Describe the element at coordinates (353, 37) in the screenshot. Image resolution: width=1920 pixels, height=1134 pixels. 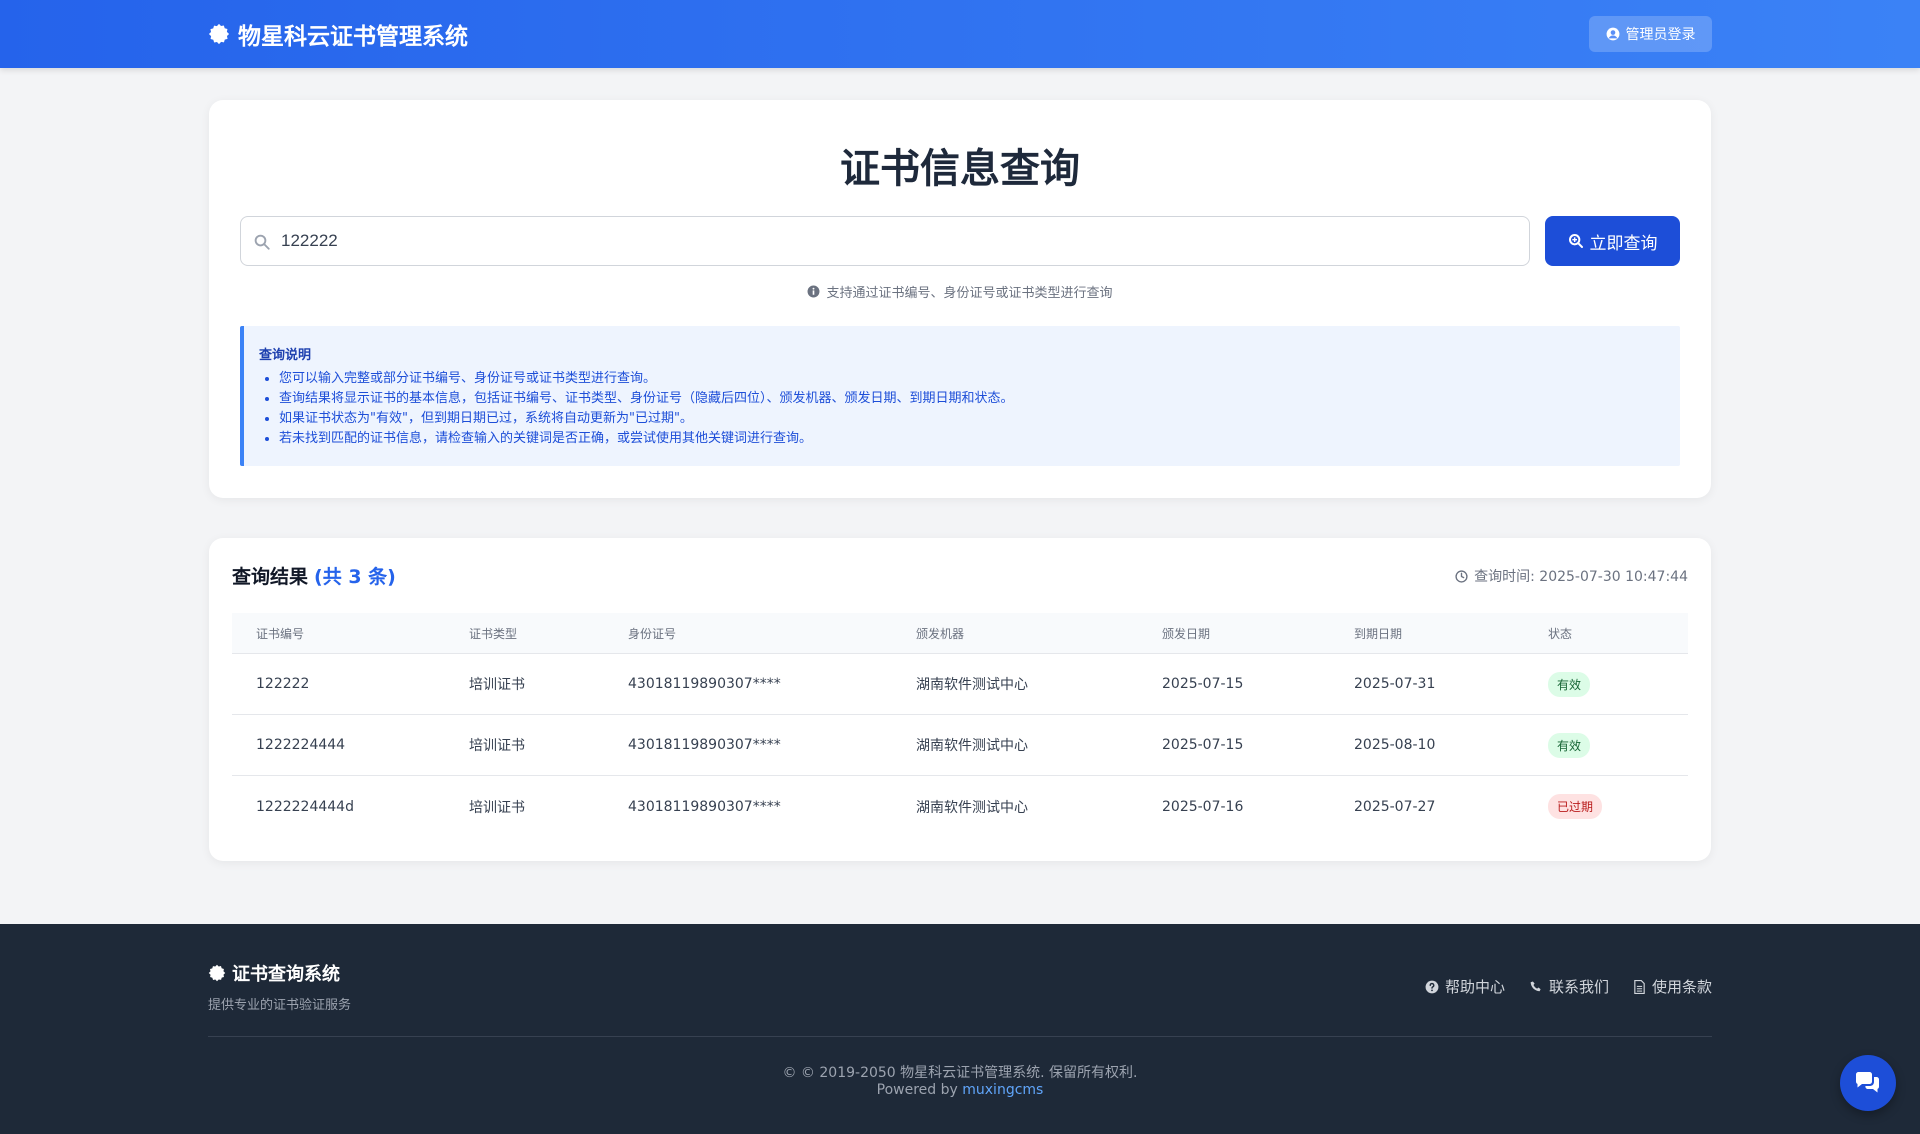
I see `brand-title: 物星科云证书管理系统` at that location.